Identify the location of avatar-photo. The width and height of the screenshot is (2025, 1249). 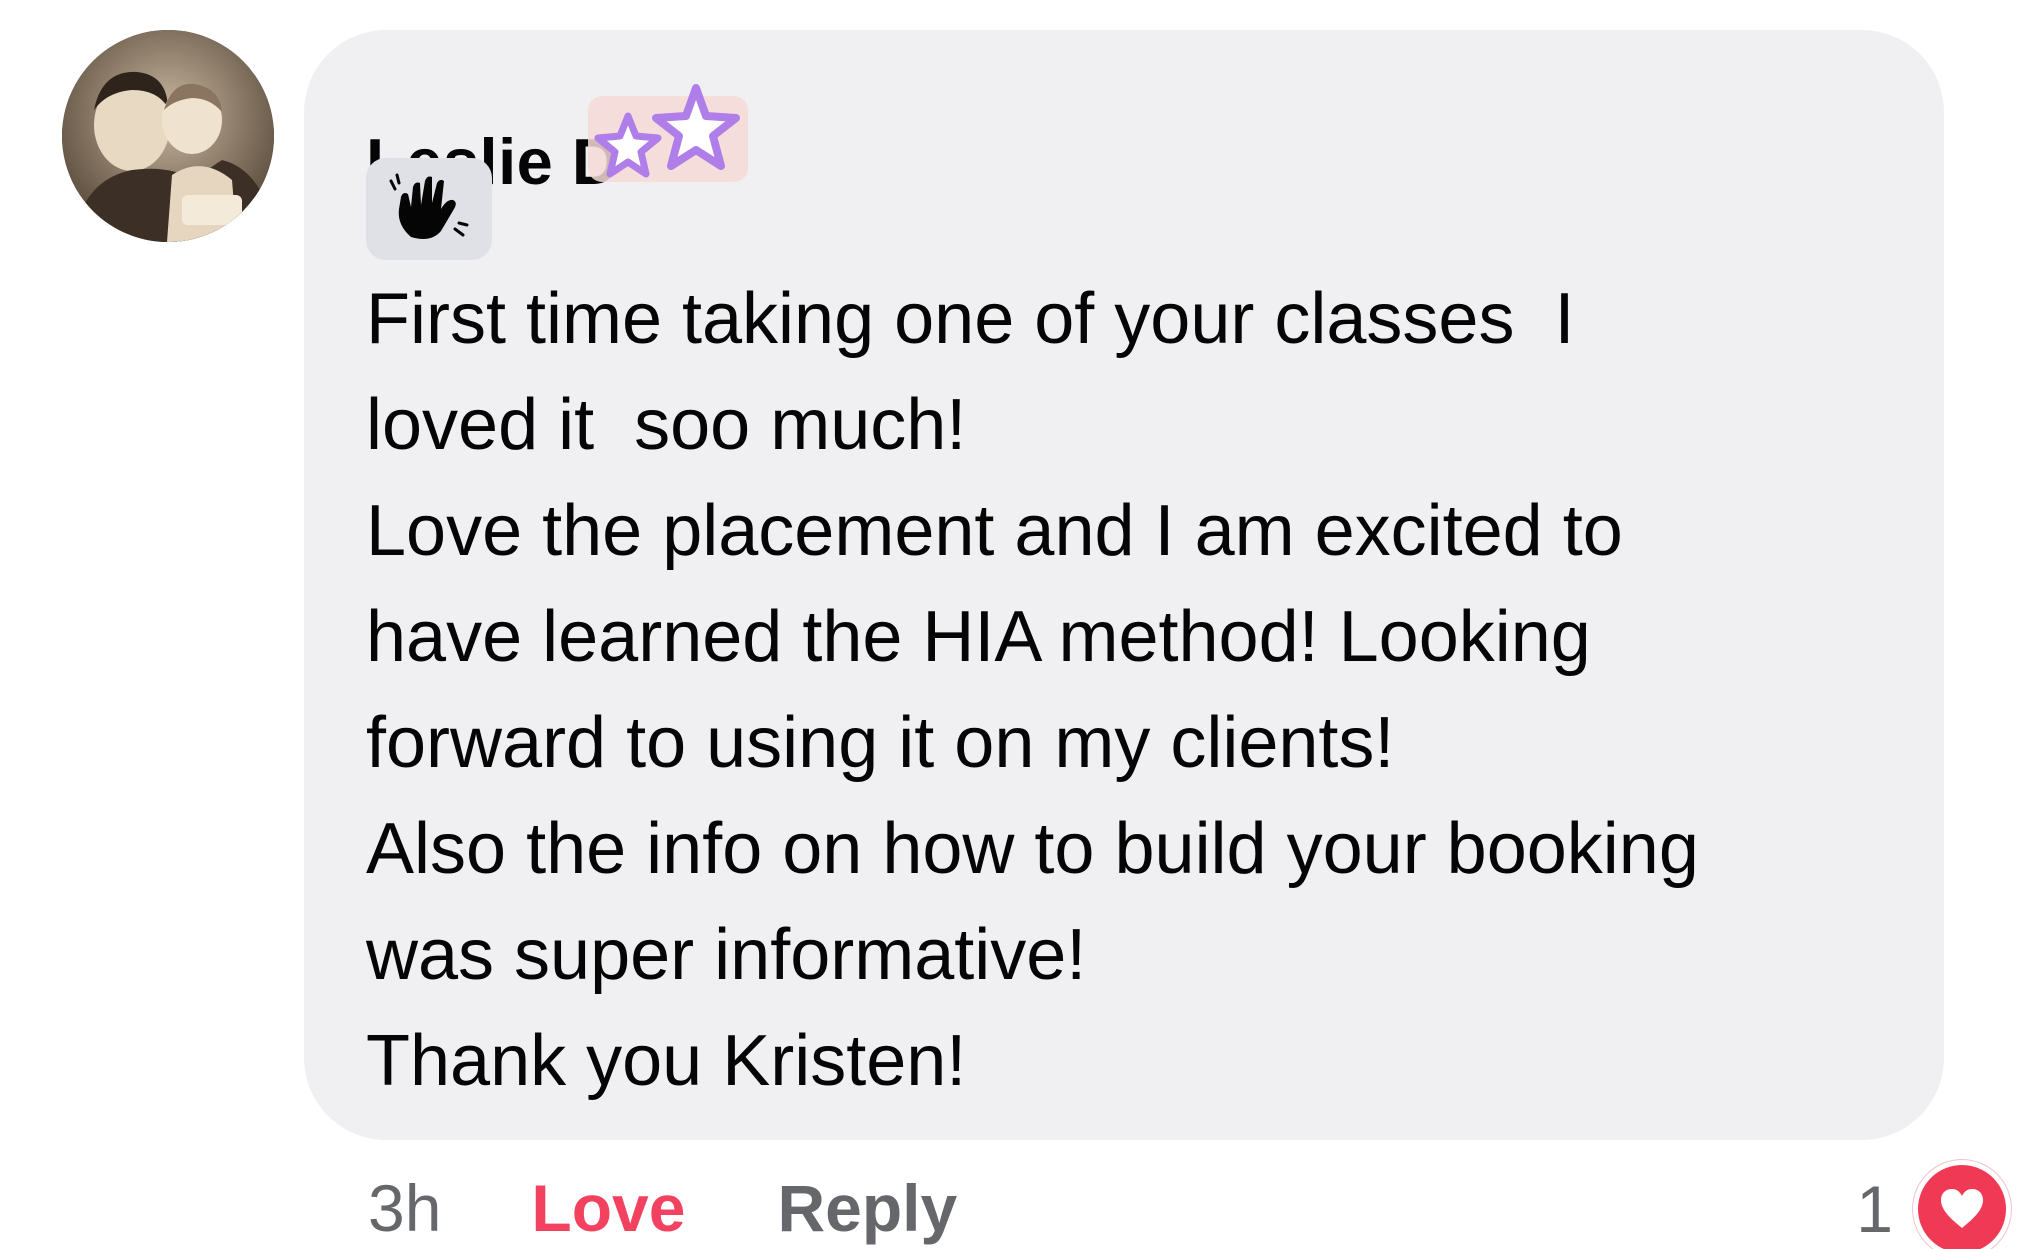
(168, 136).